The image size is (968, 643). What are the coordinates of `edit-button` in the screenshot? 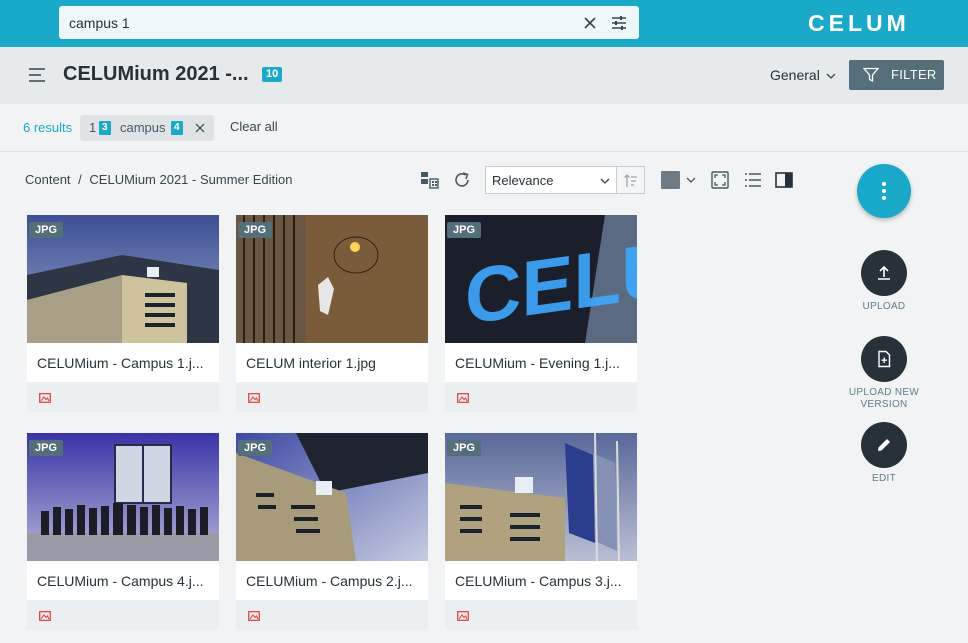 It's located at (884, 445).